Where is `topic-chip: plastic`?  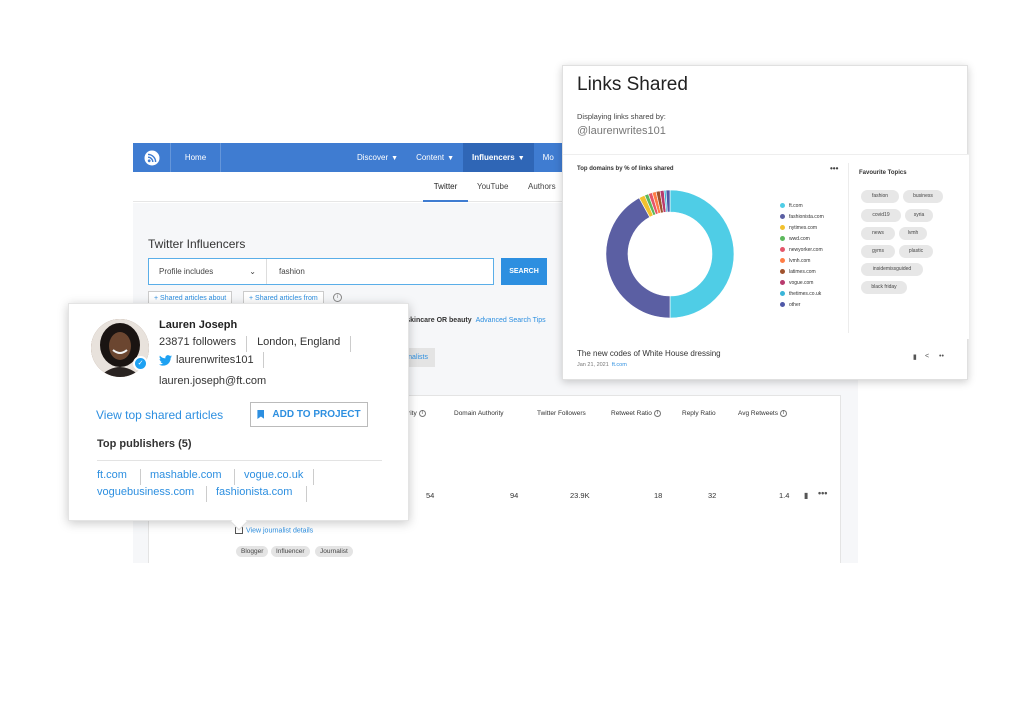 topic-chip: plastic is located at coordinates (916, 251).